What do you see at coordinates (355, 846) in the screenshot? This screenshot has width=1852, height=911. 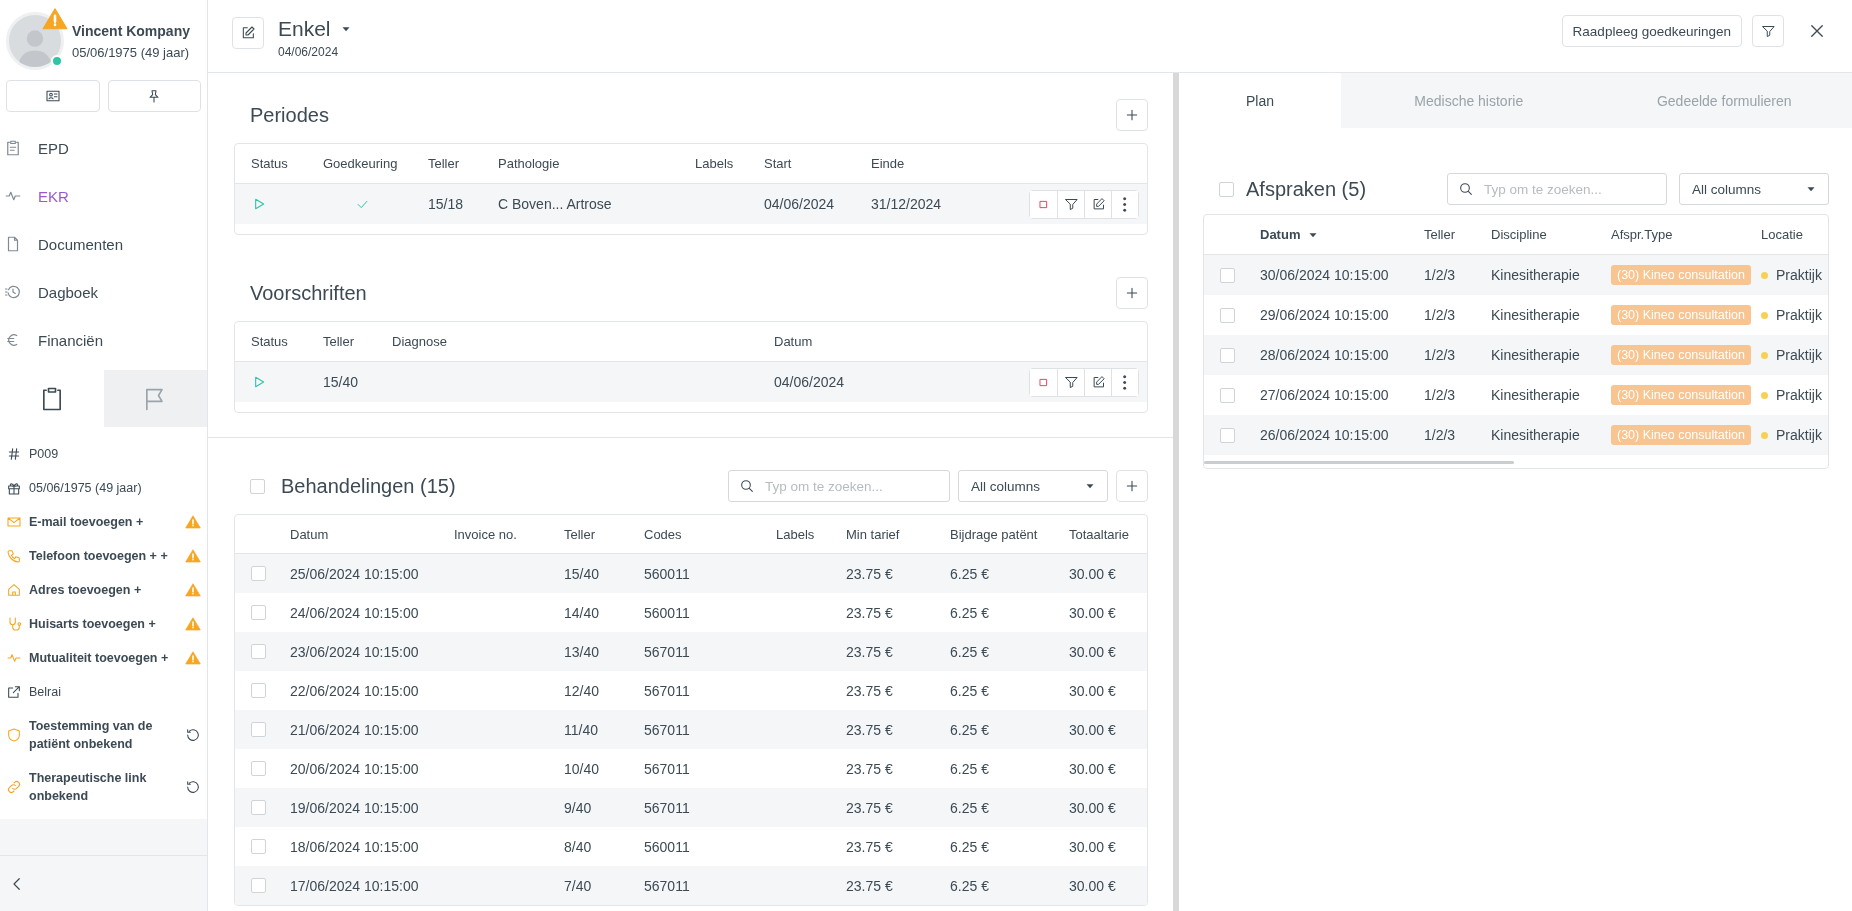 I see `table-cell-text: 18/06/2024 10:15:00` at bounding box center [355, 846].